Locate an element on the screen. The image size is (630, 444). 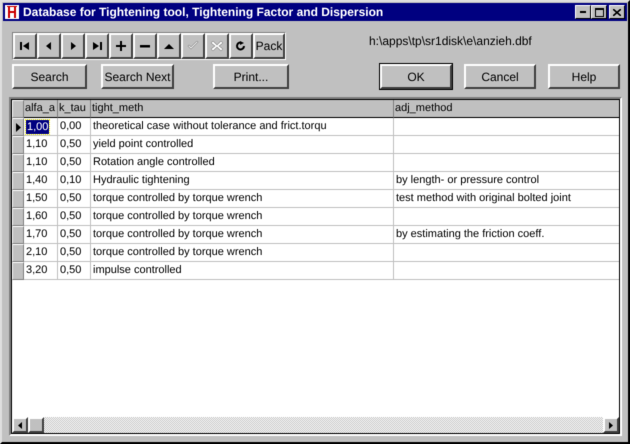
window-title: Database for Tightening tool, Tightening Factor and Dispersion is located at coordinates (203, 12).